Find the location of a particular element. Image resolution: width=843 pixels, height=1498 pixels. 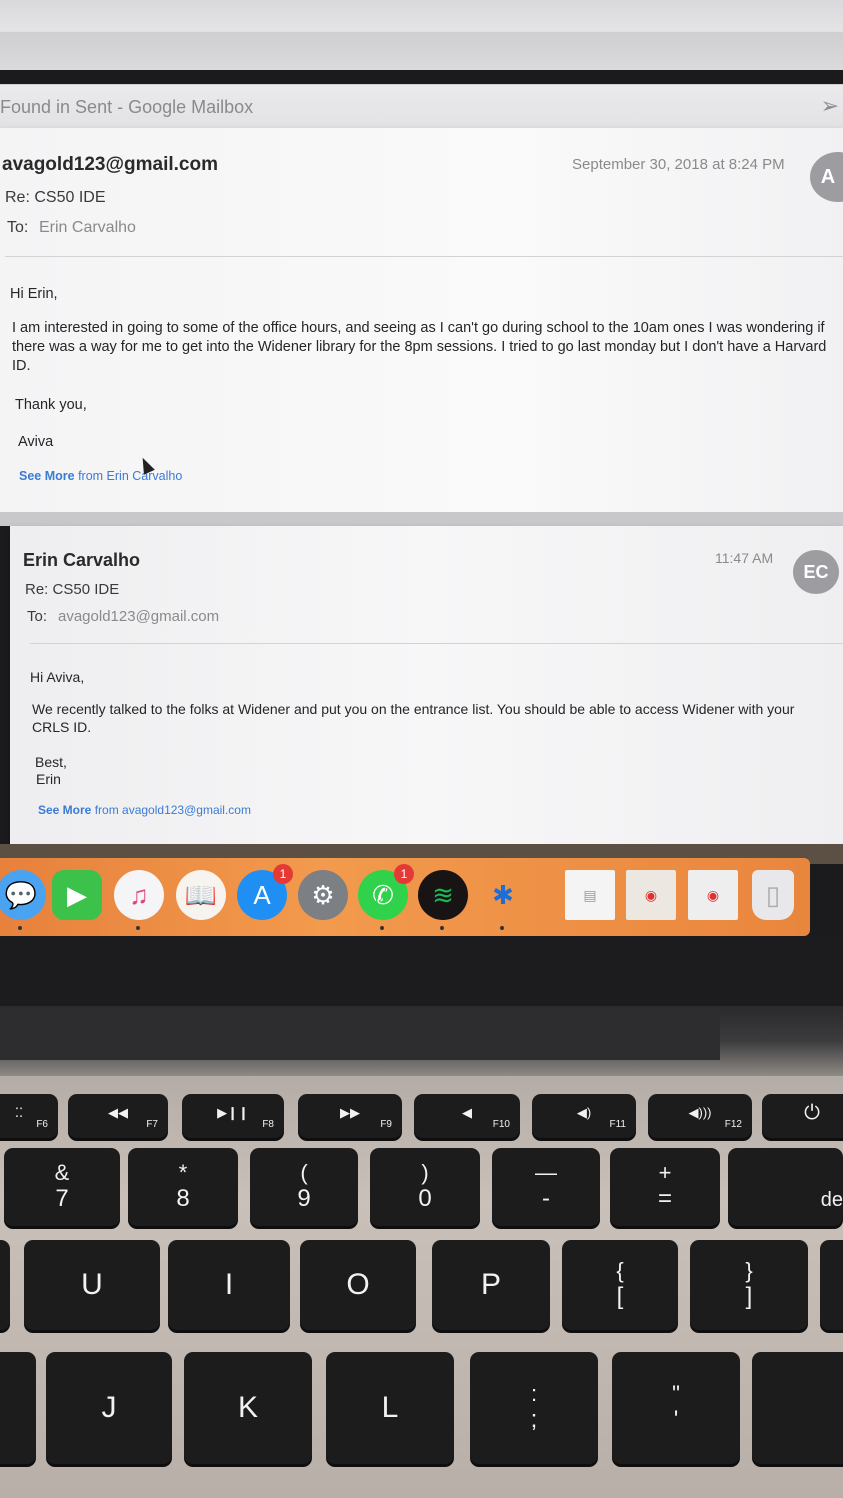

key-o: O is located at coordinates (358, 1285).